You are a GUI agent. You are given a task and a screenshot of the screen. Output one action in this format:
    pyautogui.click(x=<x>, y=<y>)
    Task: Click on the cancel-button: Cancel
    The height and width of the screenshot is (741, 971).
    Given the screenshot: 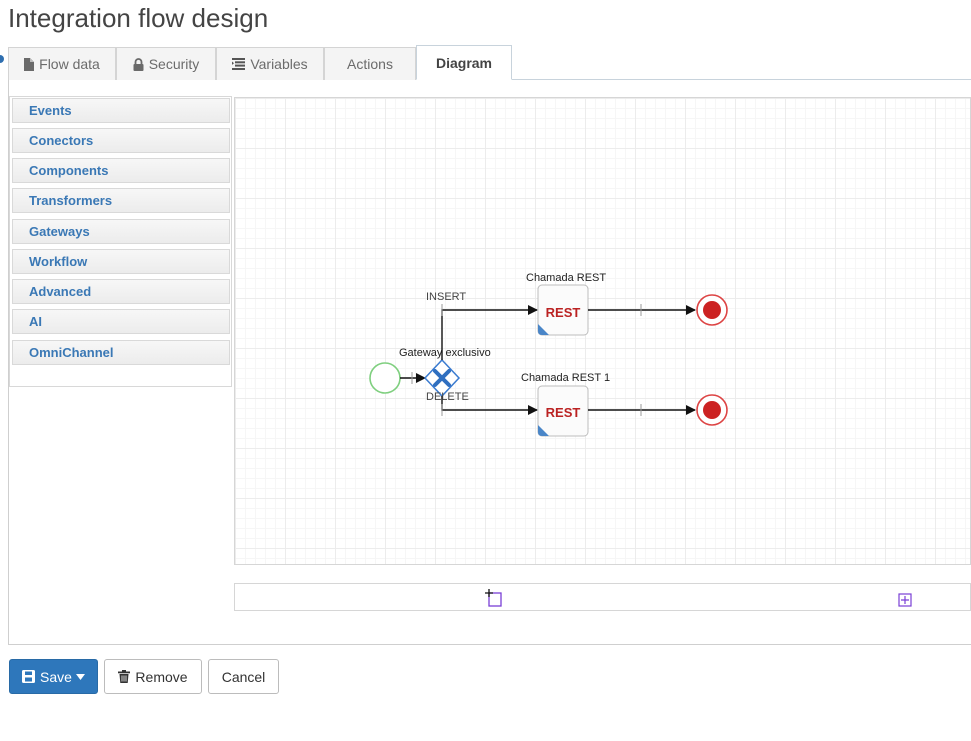 What is the action you would take?
    pyautogui.click(x=243, y=676)
    